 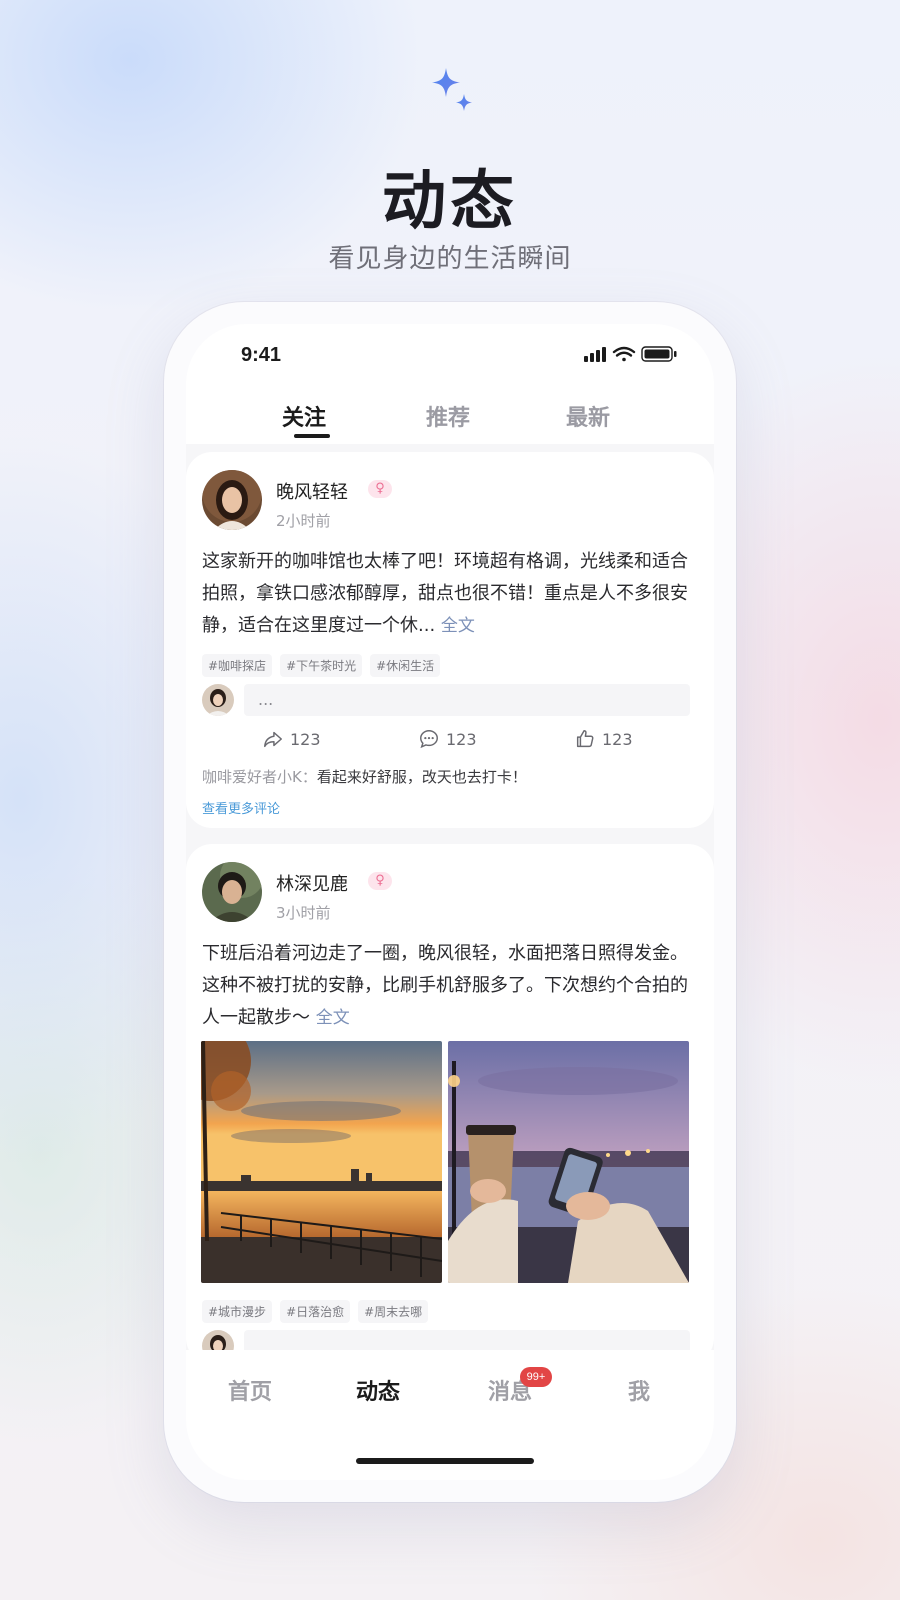 I want to click on tag-list: #城市漫步 #日落治愈 #周末去哪, so click(x=315, y=1311).